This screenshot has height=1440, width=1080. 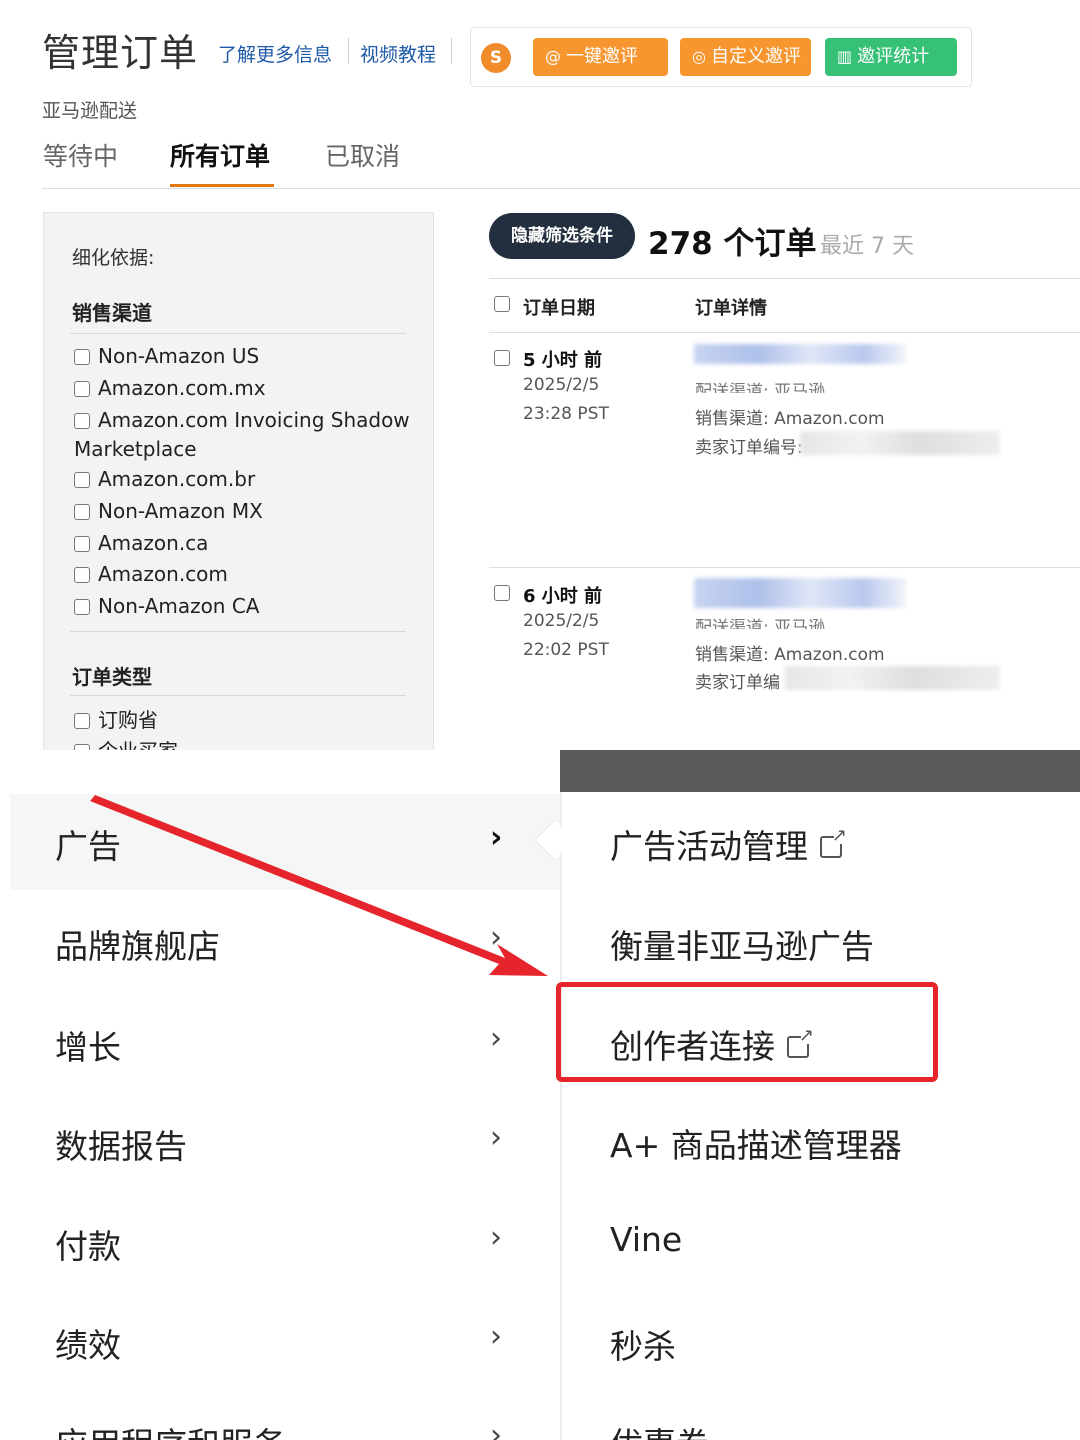 I want to click on relative-time: 5 小时 前, so click(x=563, y=360).